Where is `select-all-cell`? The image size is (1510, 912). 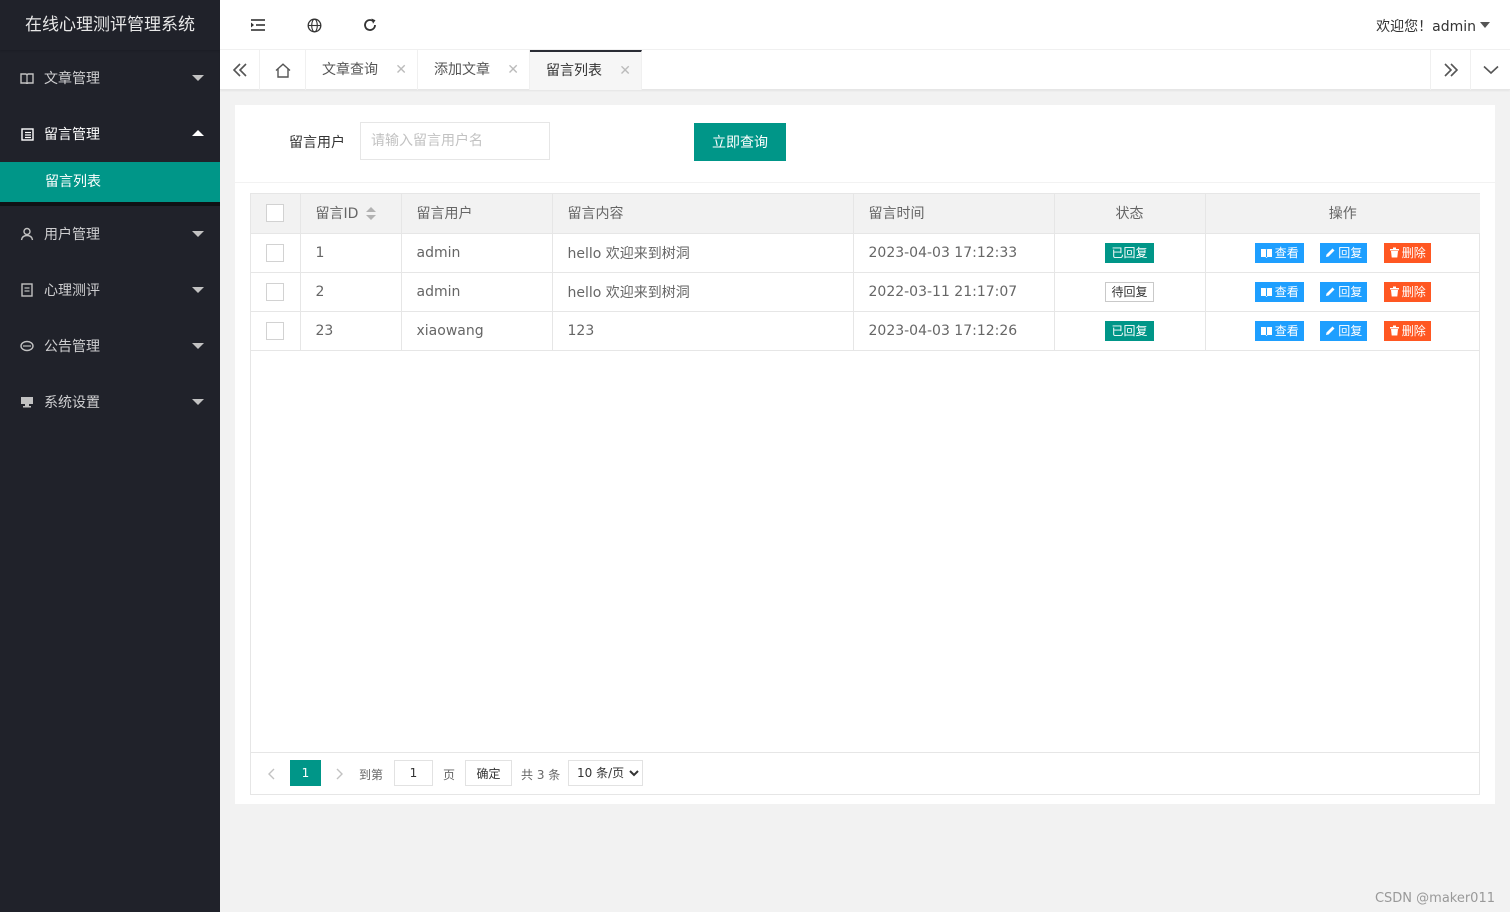 select-all-cell is located at coordinates (276, 214).